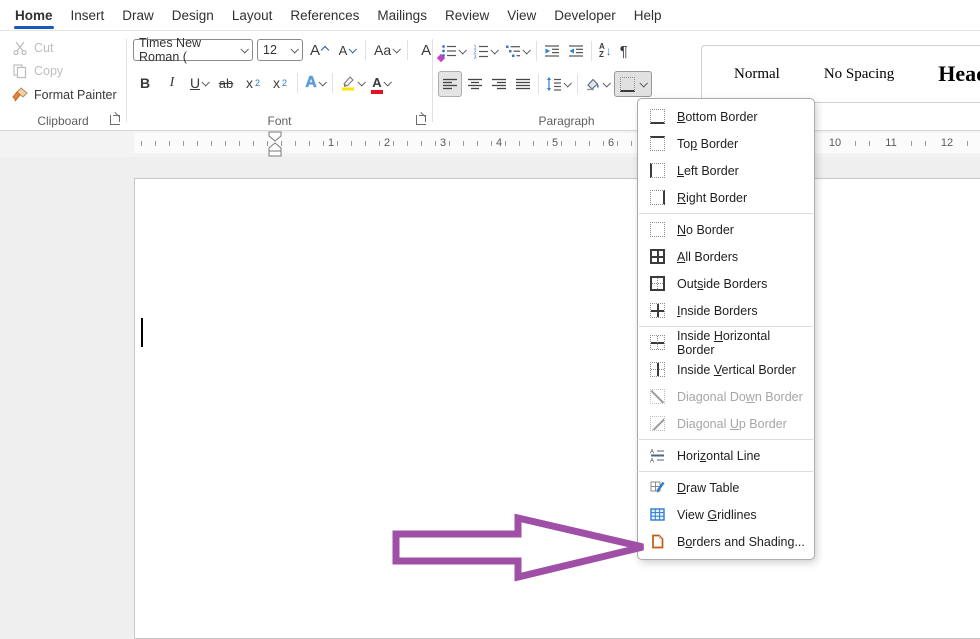 The height and width of the screenshot is (639, 980). Describe the element at coordinates (381, 83) in the screenshot. I see `font-color-button: A` at that location.